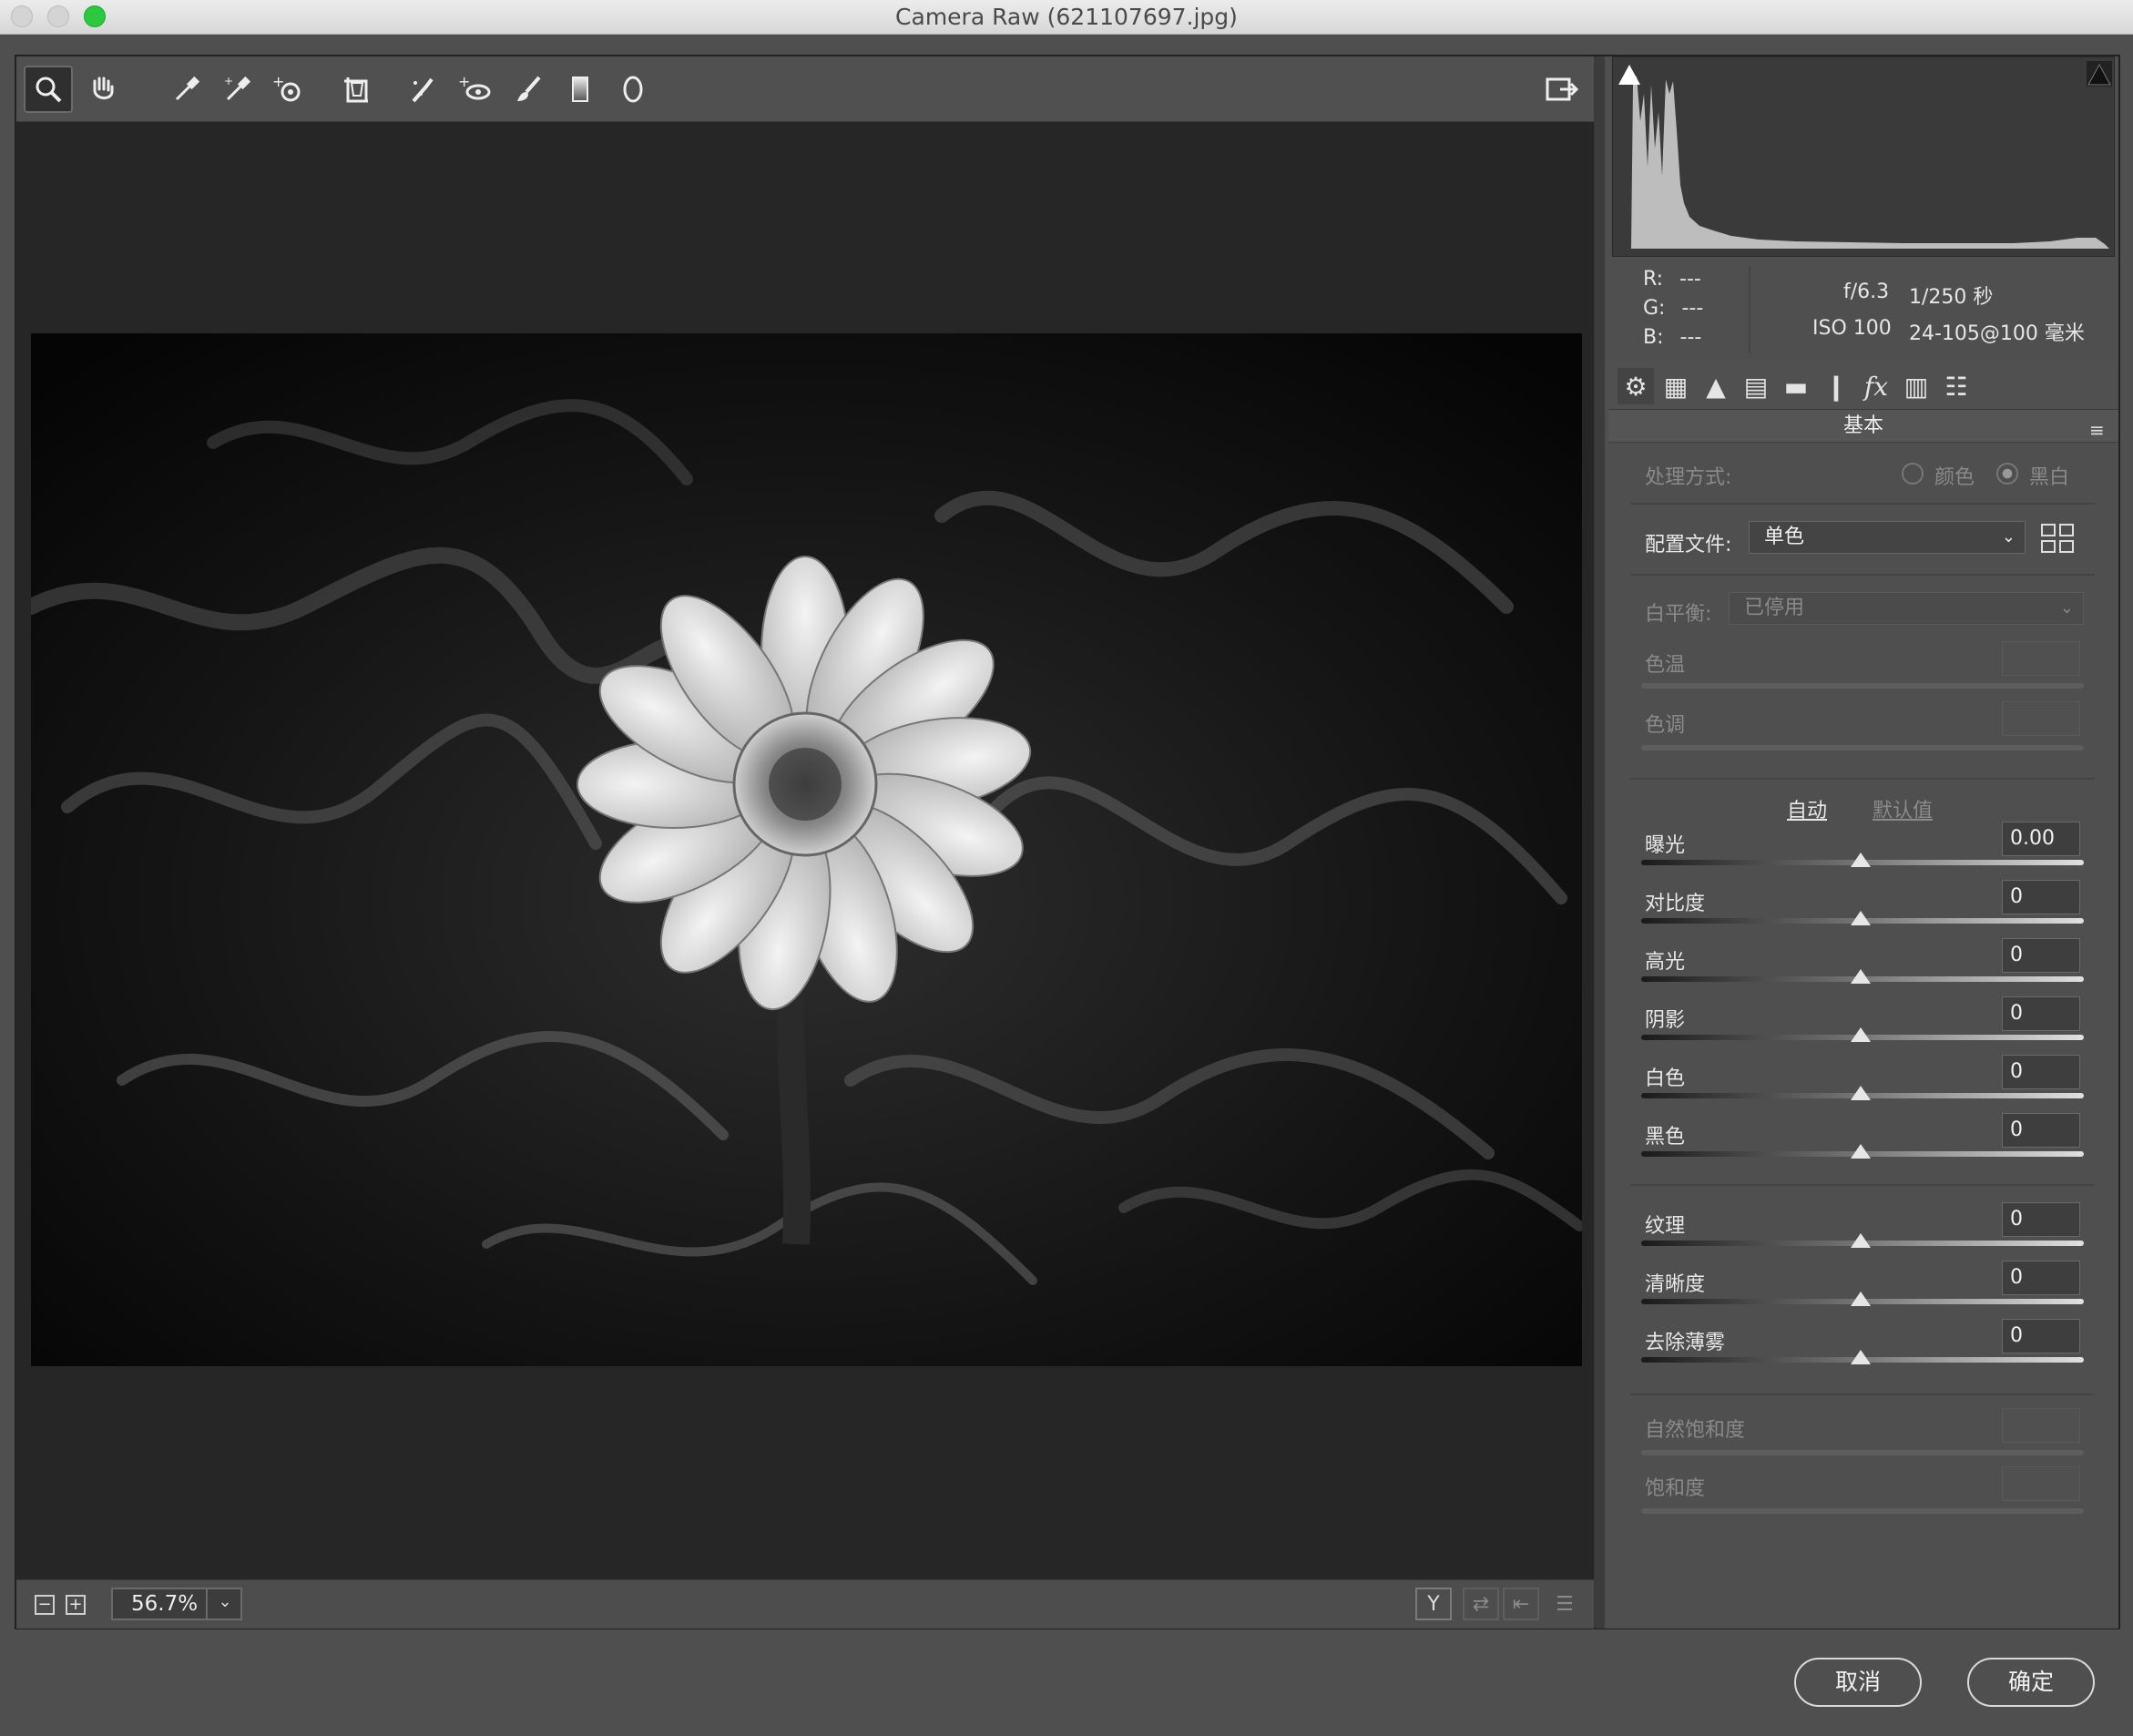 The width and height of the screenshot is (2133, 1736). What do you see at coordinates (1433, 1604) in the screenshot?
I see `before-after-toggle: Y` at bounding box center [1433, 1604].